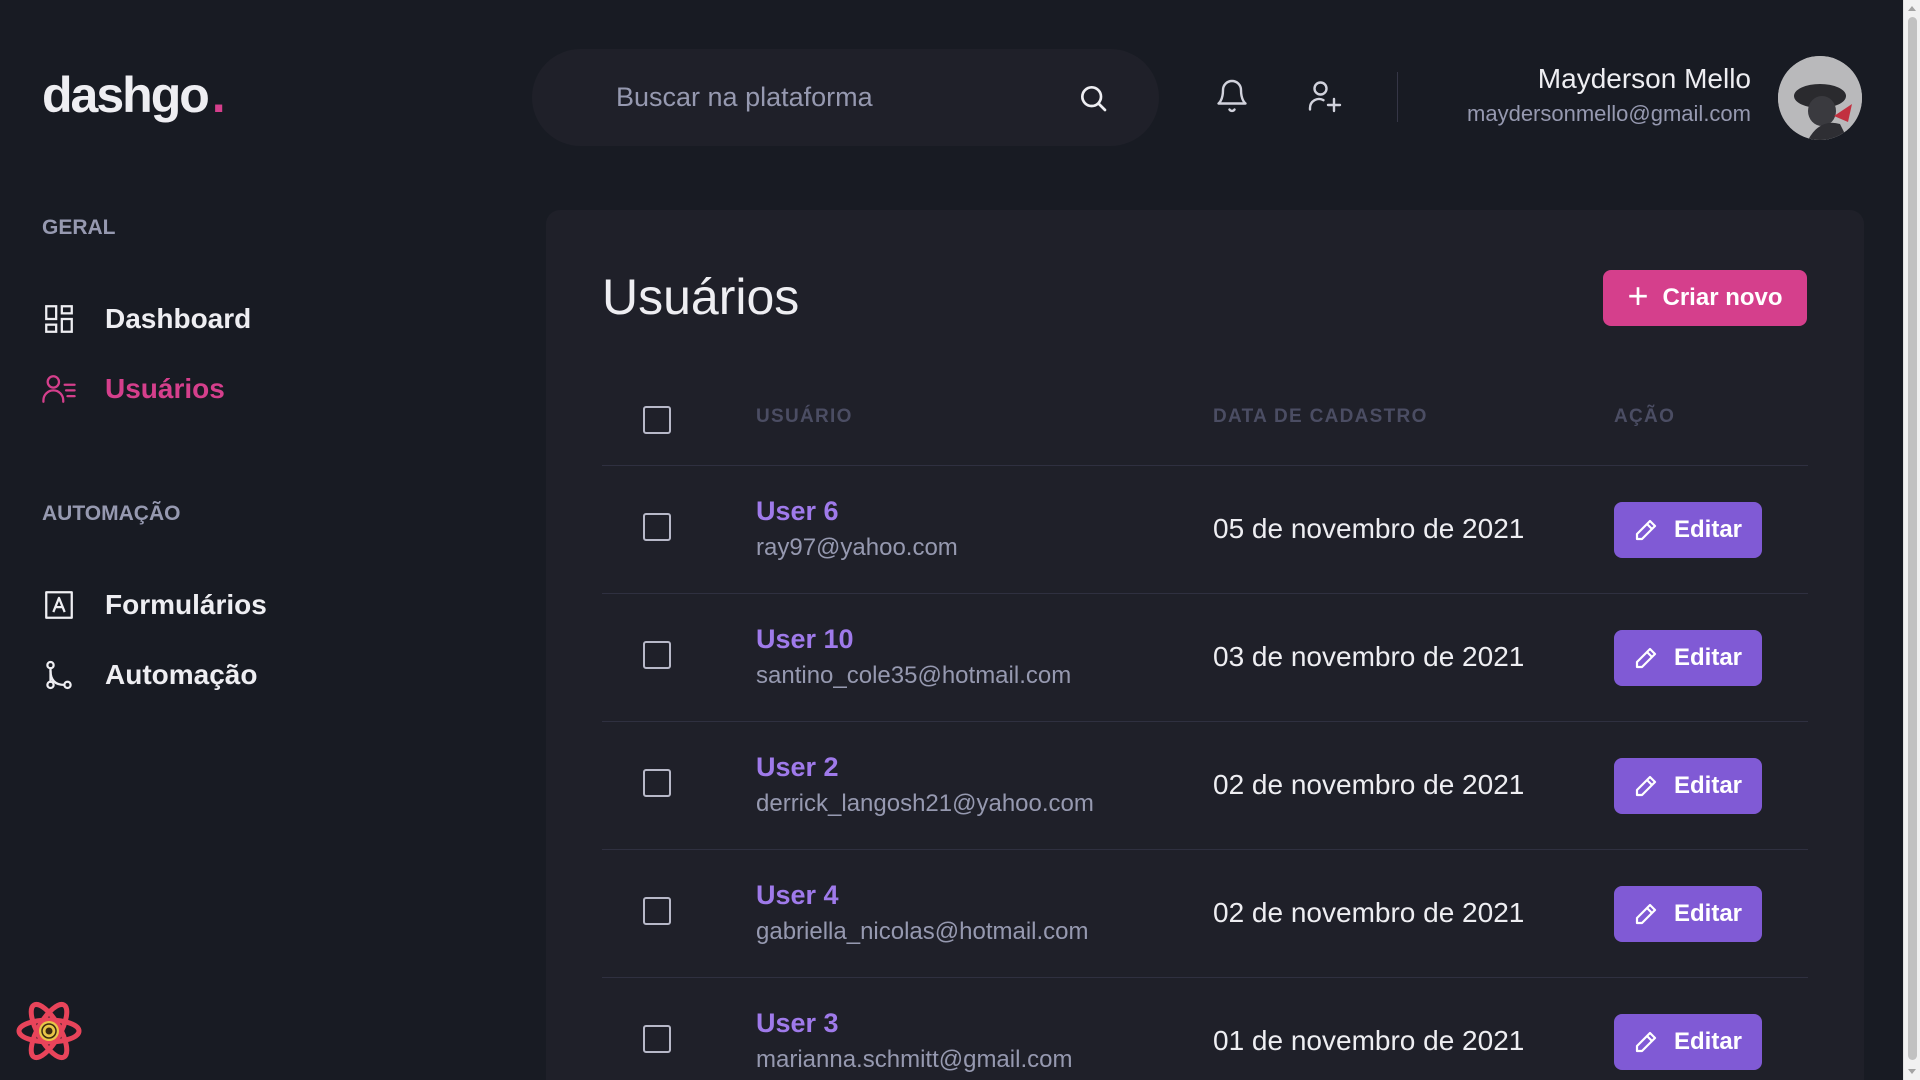 Image resolution: width=1920 pixels, height=1080 pixels. I want to click on sidebar-item-automacao: Automação, so click(149, 675).